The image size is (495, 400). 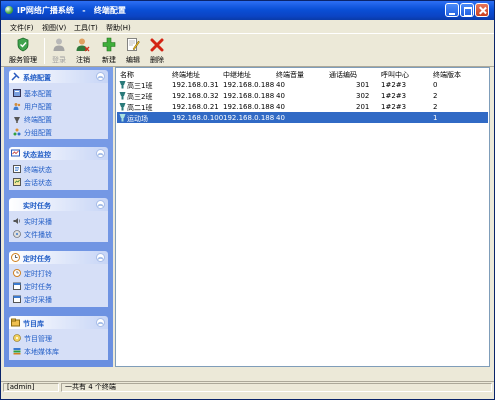 I want to click on edit-label: 编辑, so click(x=133, y=60).